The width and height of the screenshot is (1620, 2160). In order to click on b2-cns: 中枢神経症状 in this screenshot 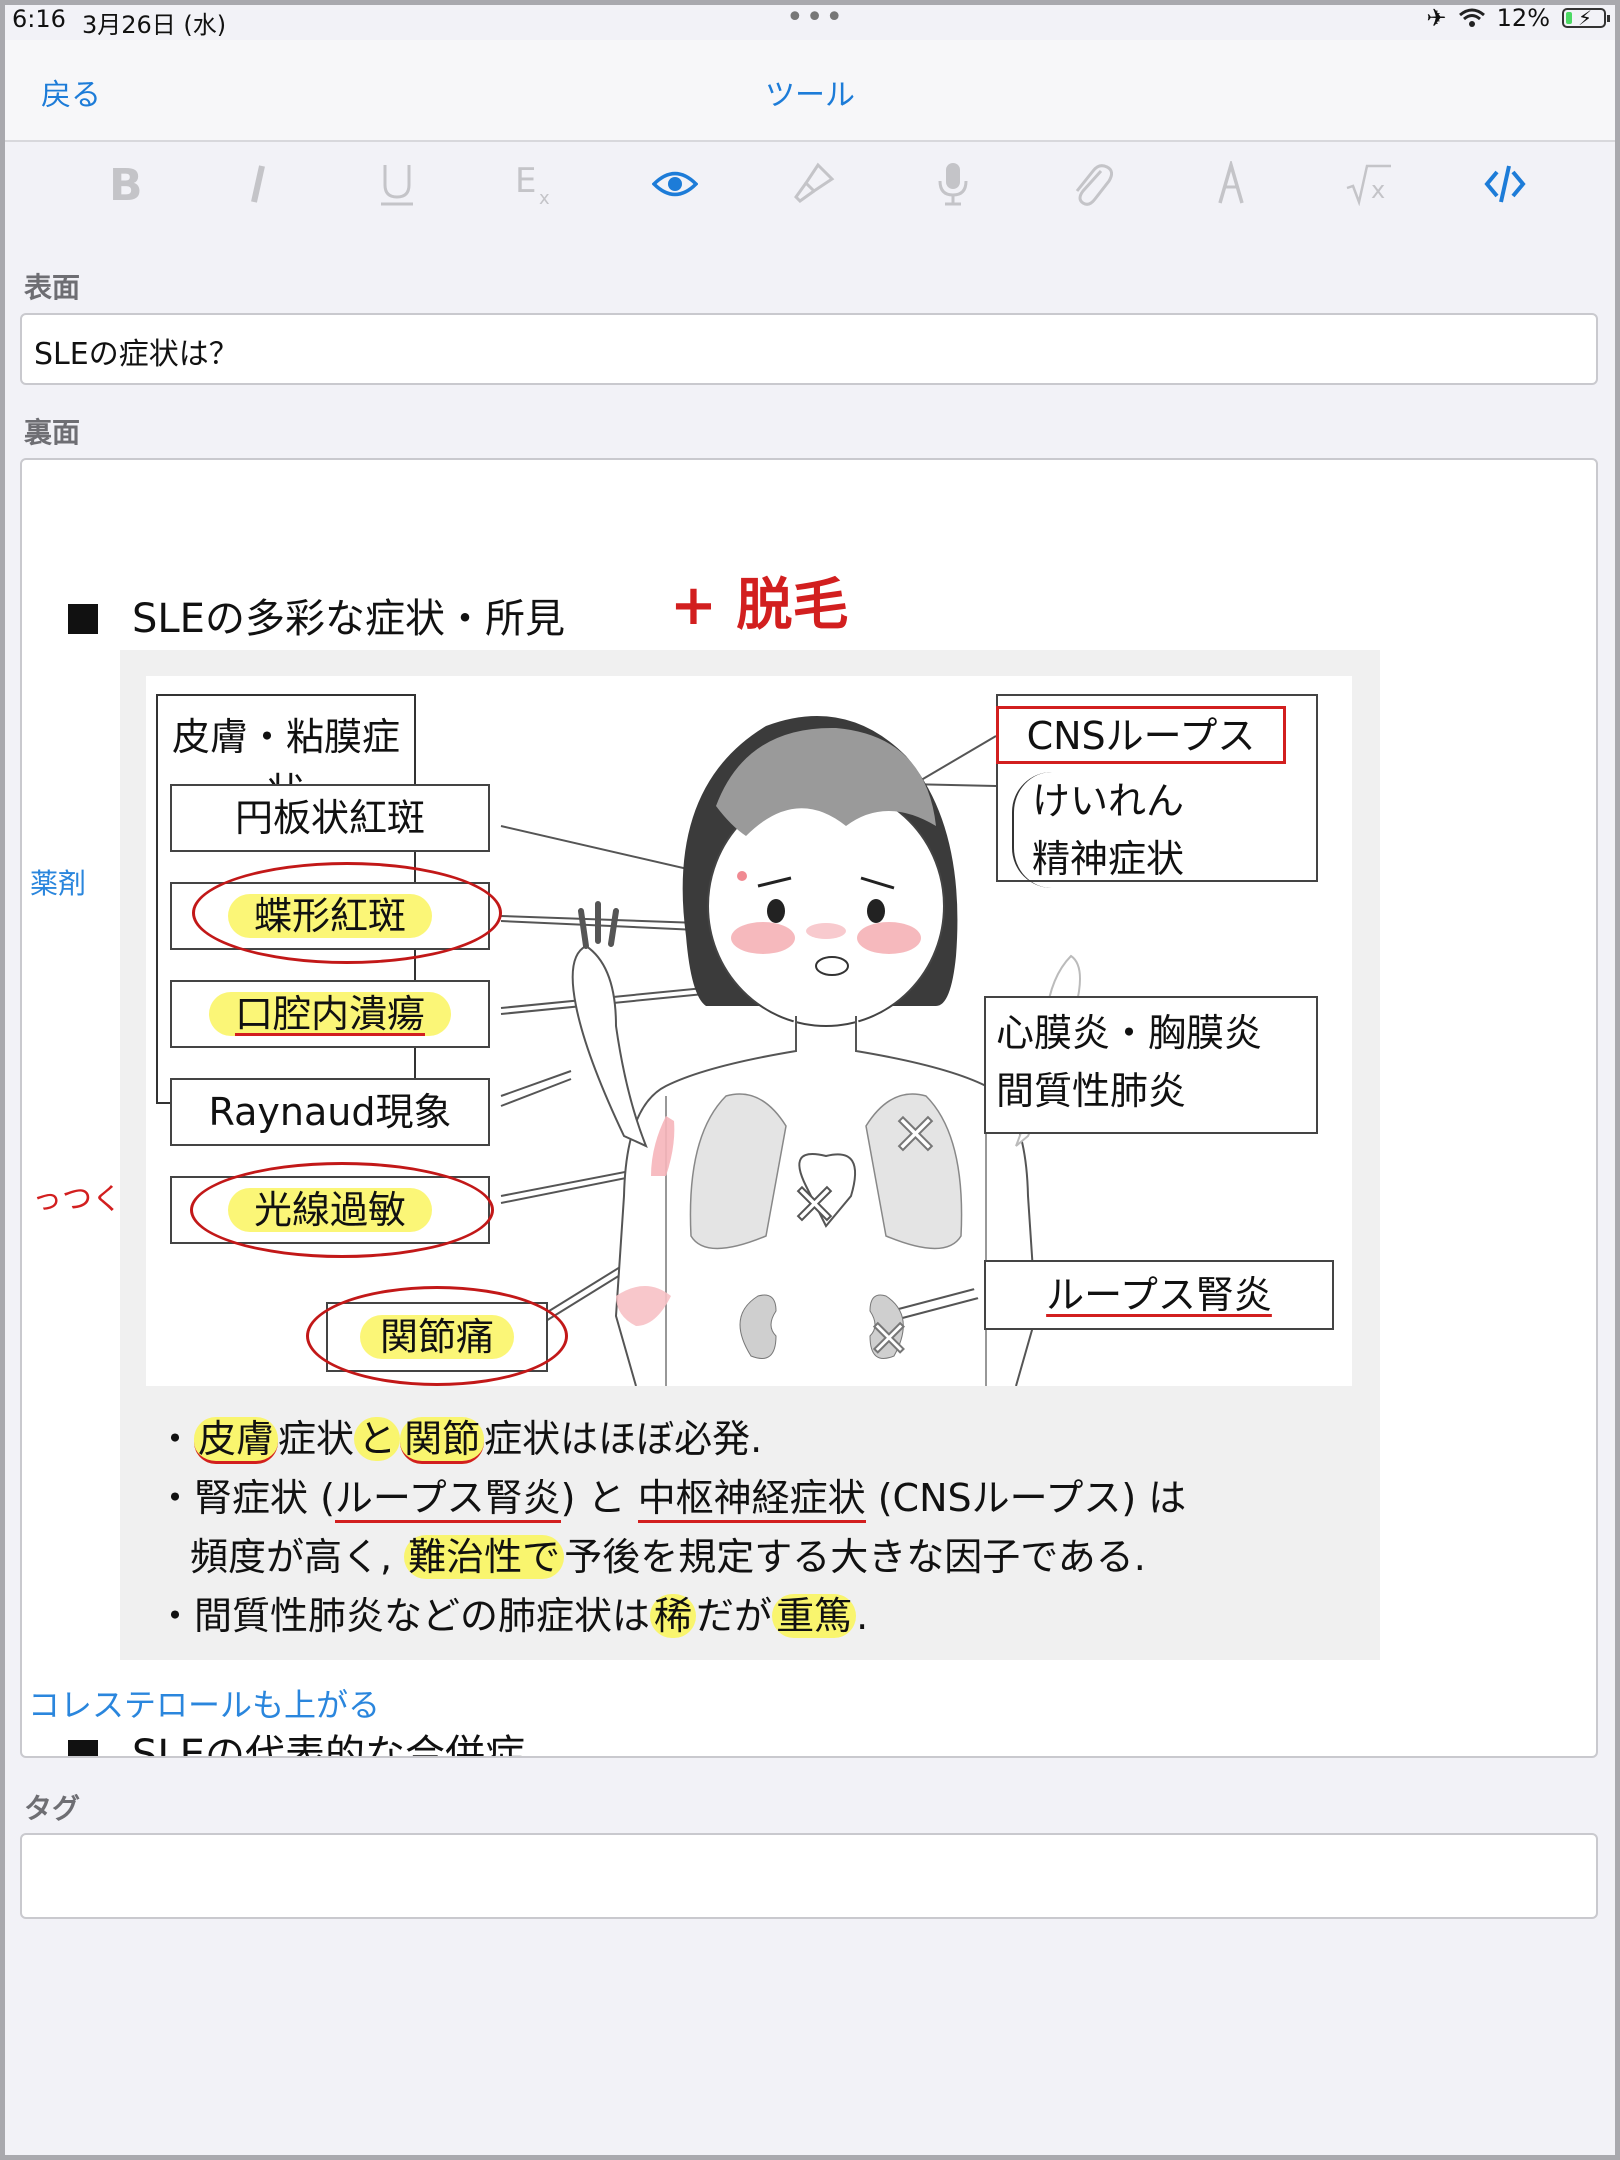, I will do `click(751, 1499)`.